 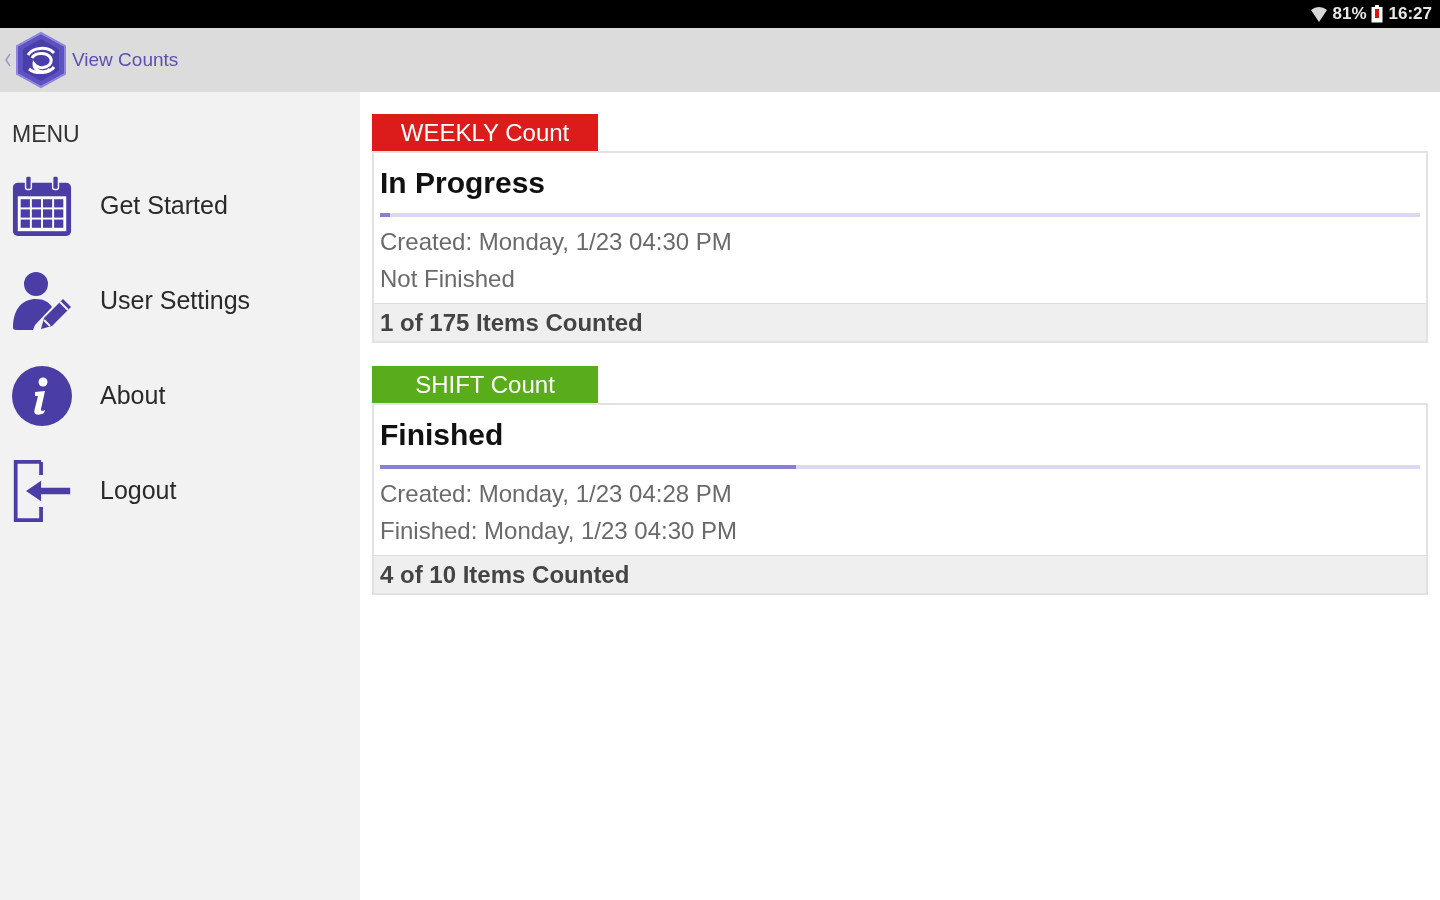 I want to click on menu-item: About, so click(x=83, y=395).